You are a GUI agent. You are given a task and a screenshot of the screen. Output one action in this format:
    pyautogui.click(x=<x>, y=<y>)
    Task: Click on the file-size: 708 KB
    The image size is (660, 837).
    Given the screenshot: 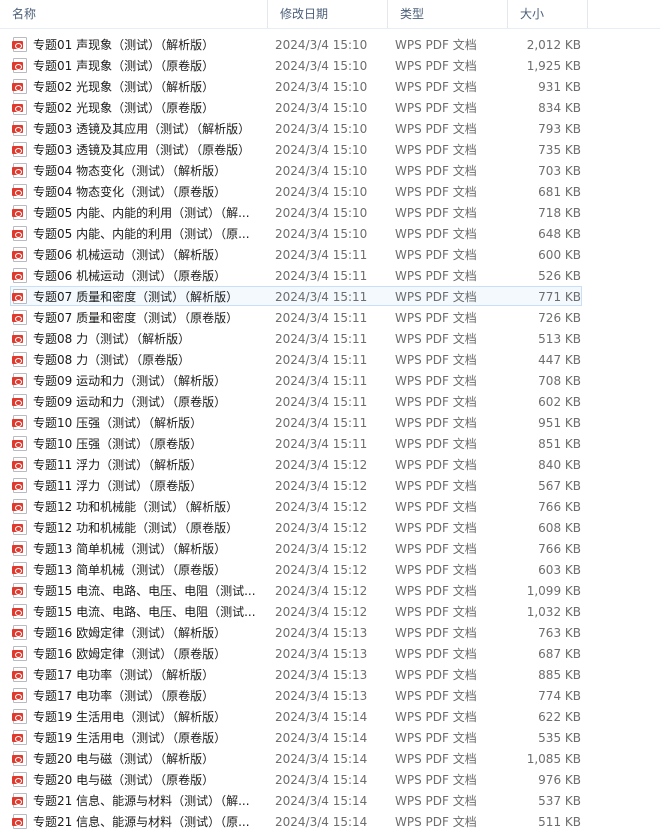 What is the action you would take?
    pyautogui.click(x=559, y=381)
    